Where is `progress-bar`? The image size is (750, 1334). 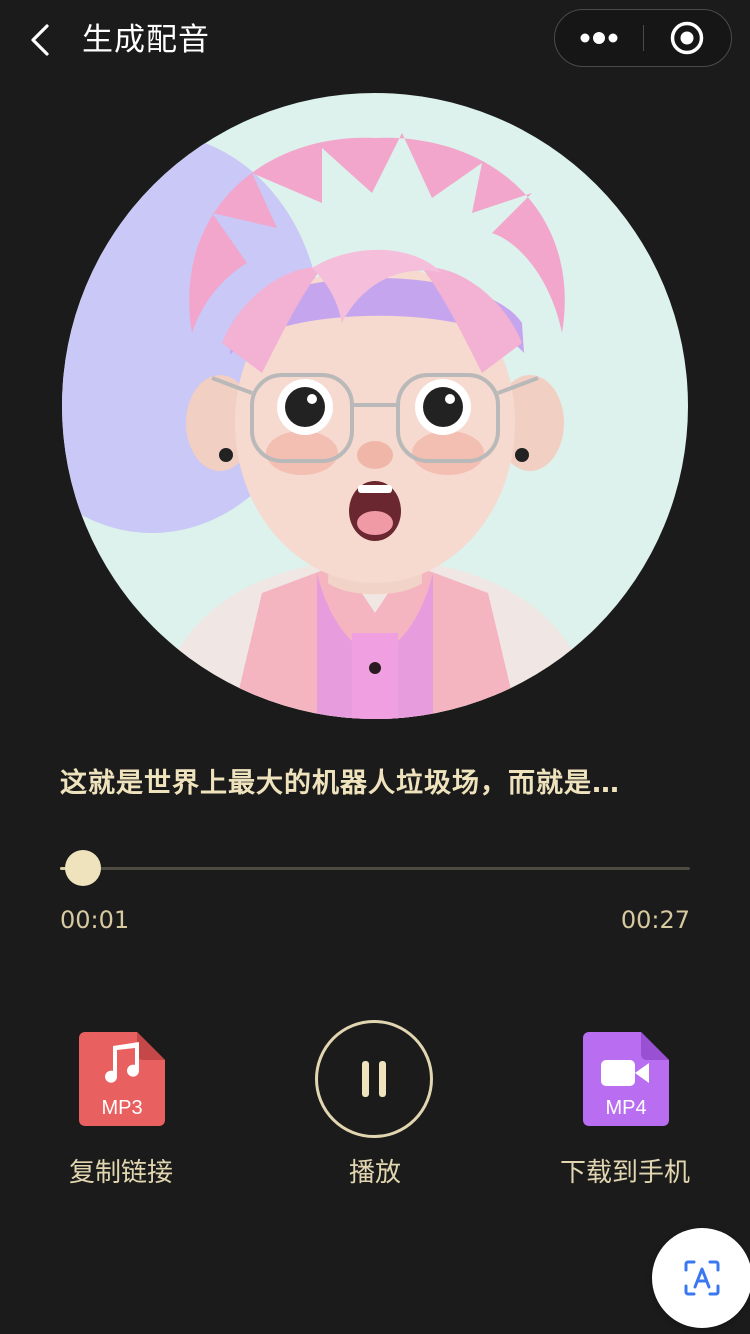
progress-bar is located at coordinates (375, 868).